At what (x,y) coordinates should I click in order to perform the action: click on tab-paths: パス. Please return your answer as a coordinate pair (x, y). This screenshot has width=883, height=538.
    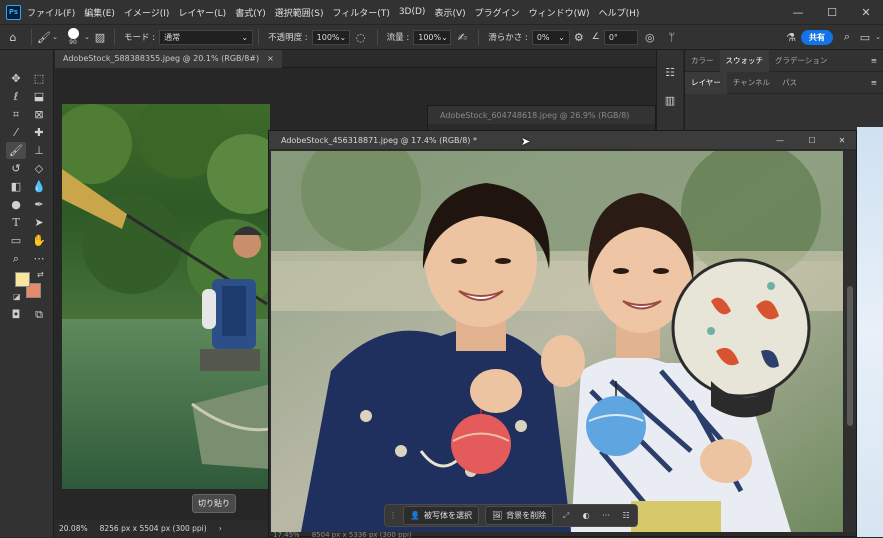
    Looking at the image, I should click on (789, 83).